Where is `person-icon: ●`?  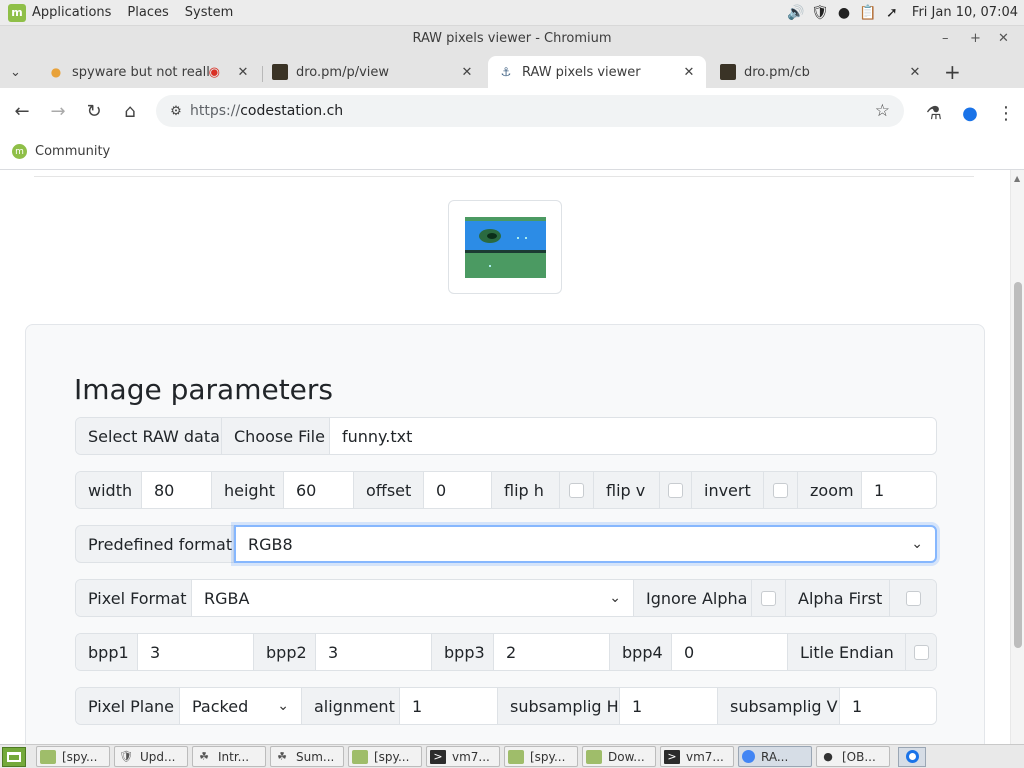 person-icon: ● is located at coordinates (970, 113).